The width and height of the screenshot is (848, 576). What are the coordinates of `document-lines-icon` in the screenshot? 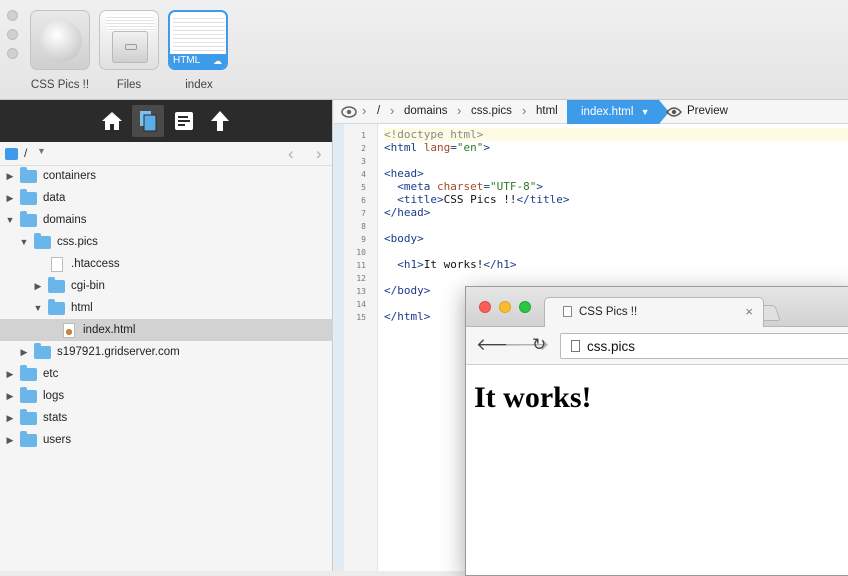 It's located at (130, 23).